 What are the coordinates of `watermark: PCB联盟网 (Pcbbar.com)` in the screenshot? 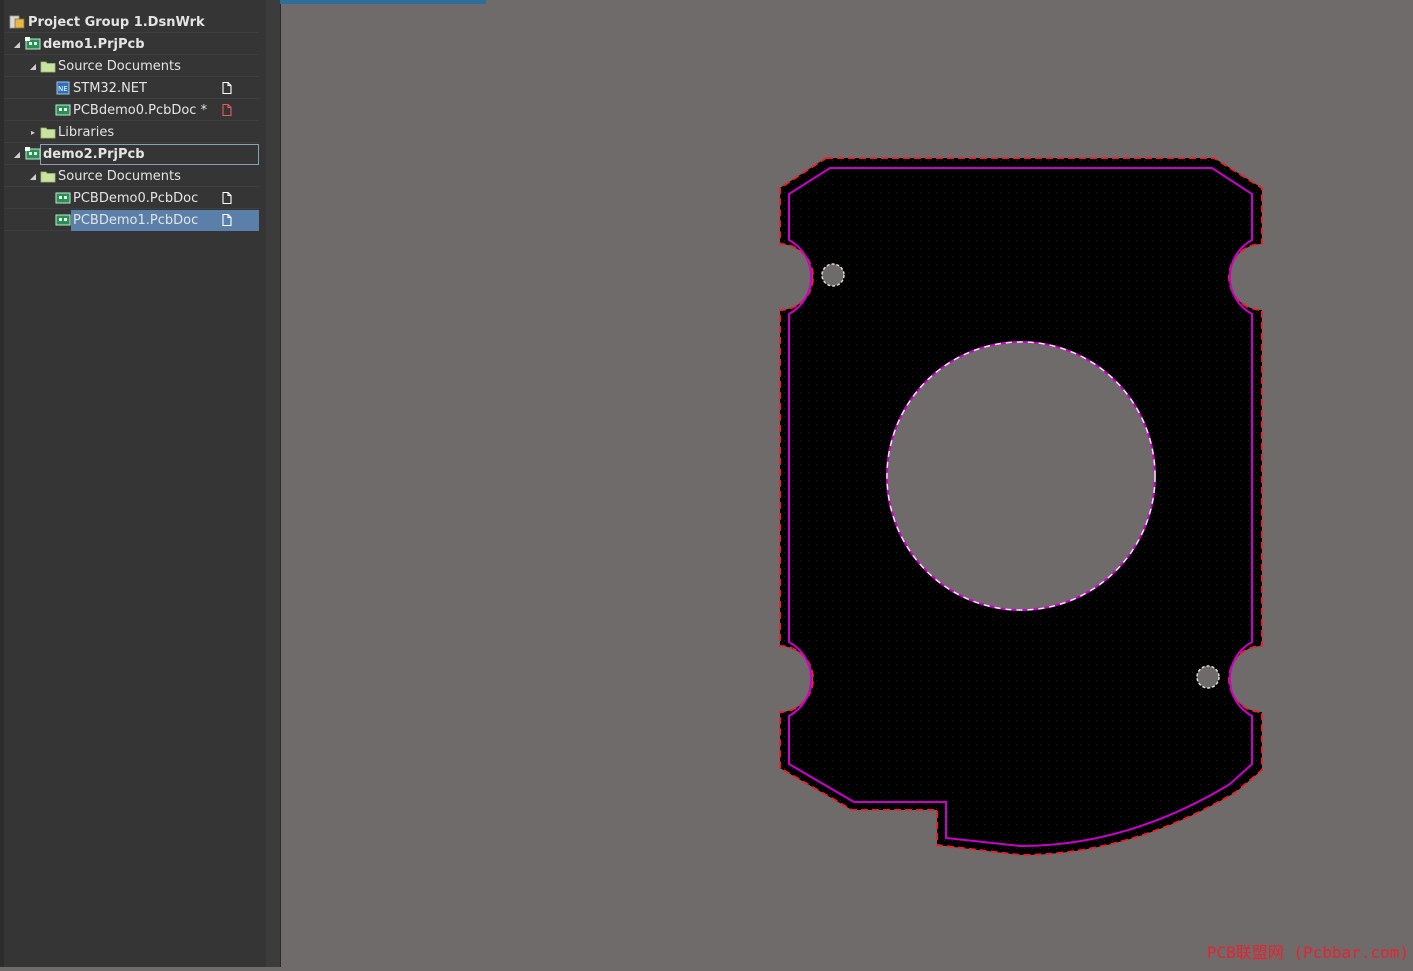 It's located at (1307, 952).